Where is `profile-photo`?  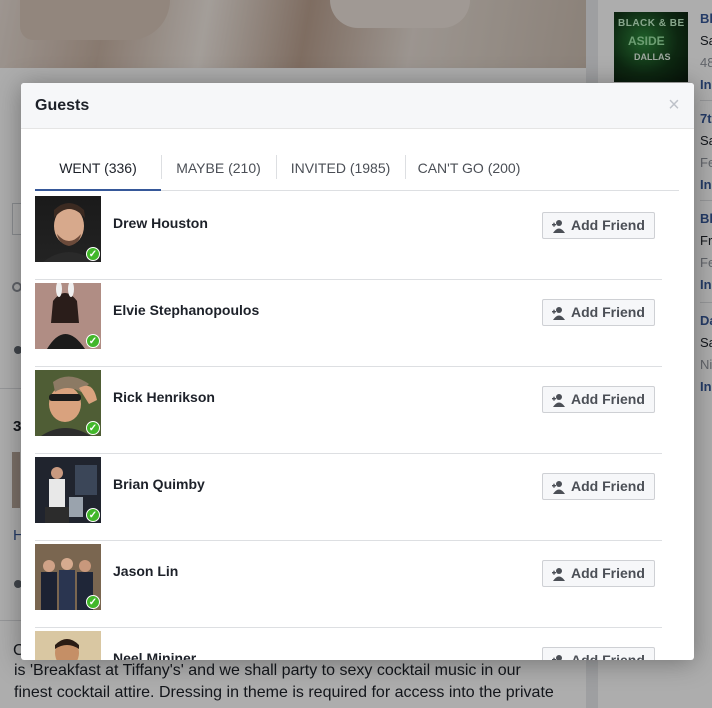 profile-photo is located at coordinates (68, 645).